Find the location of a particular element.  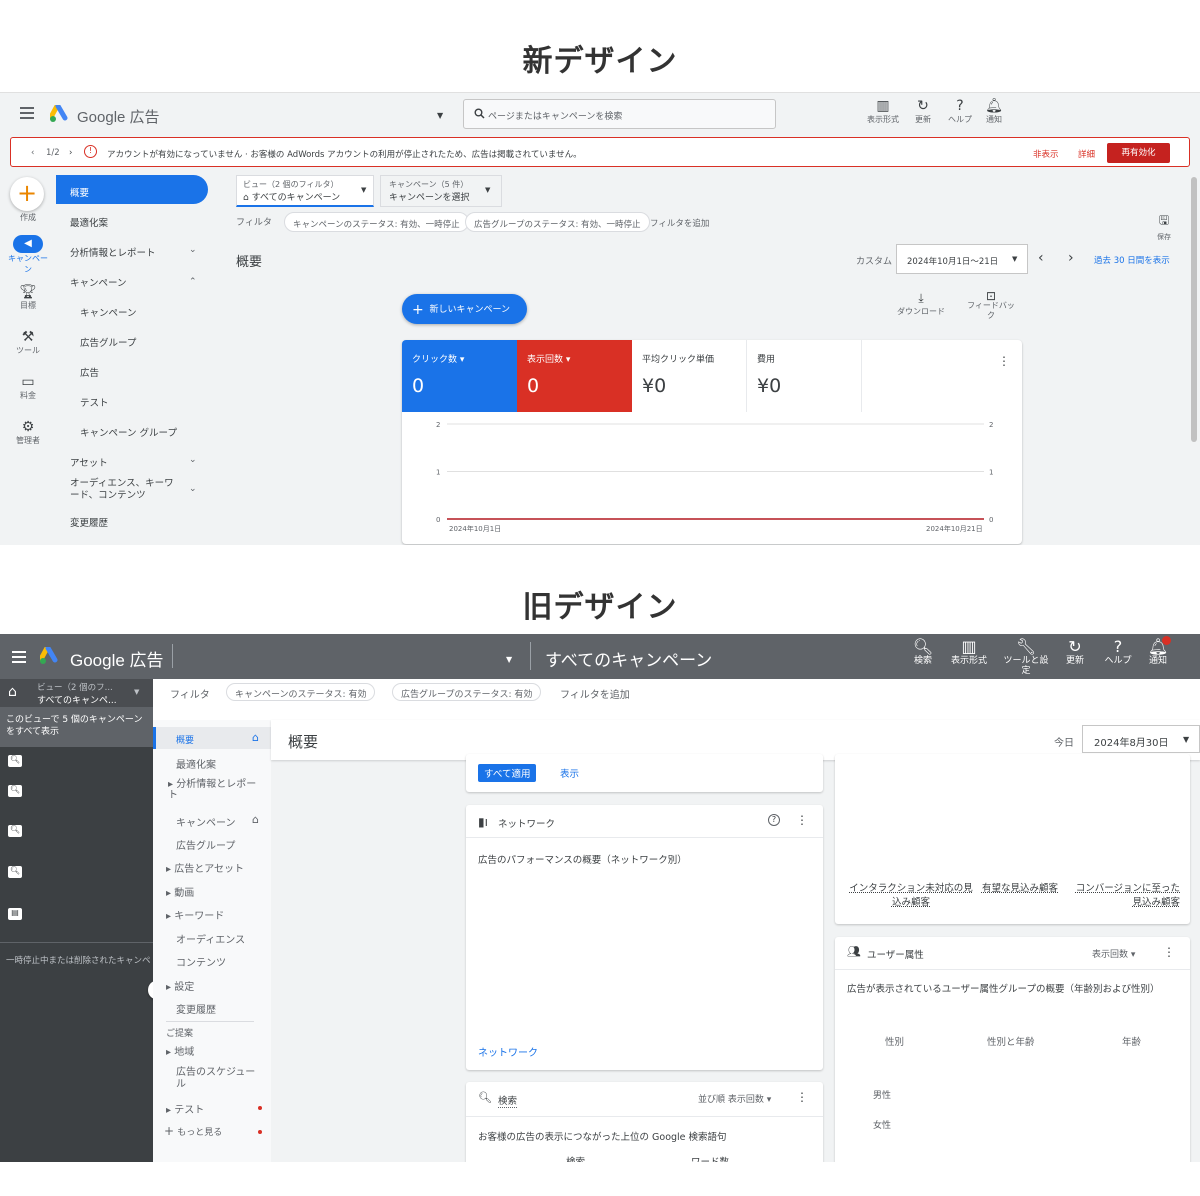

previous-period-icon: ‹ is located at coordinates (1041, 258).